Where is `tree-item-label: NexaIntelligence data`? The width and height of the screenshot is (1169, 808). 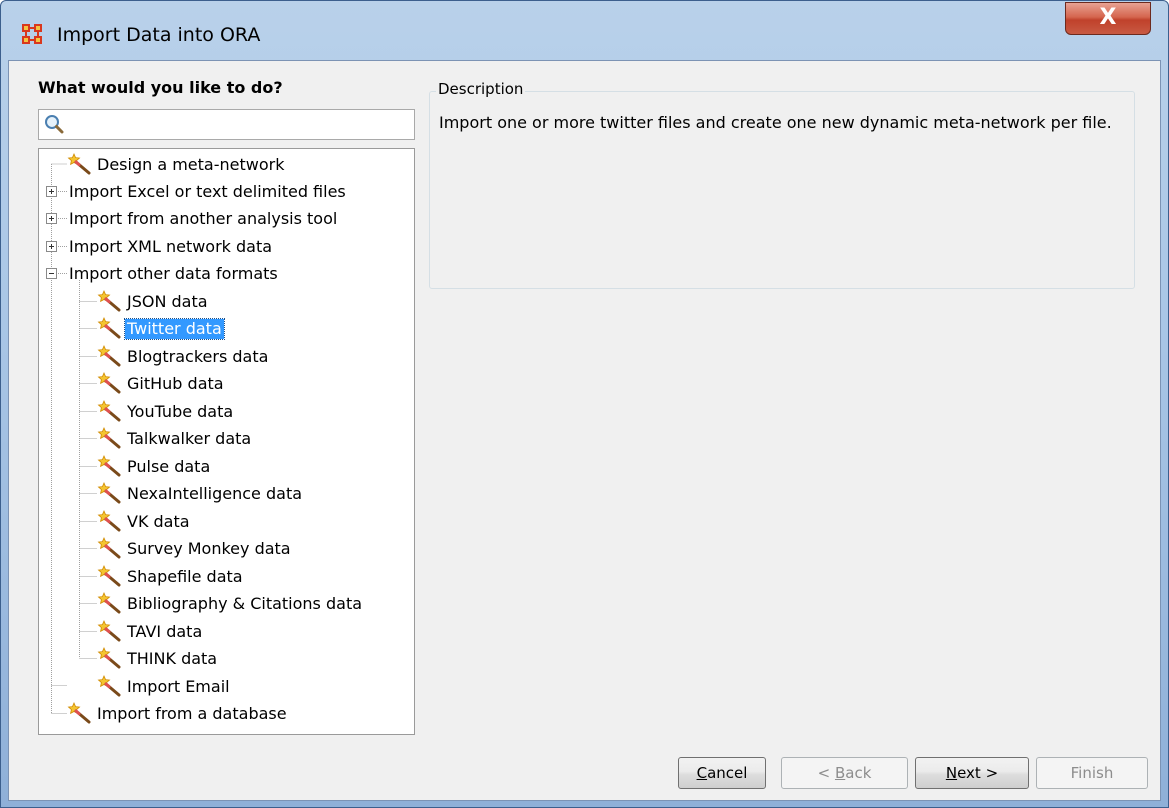 tree-item-label: NexaIntelligence data is located at coordinates (215, 493).